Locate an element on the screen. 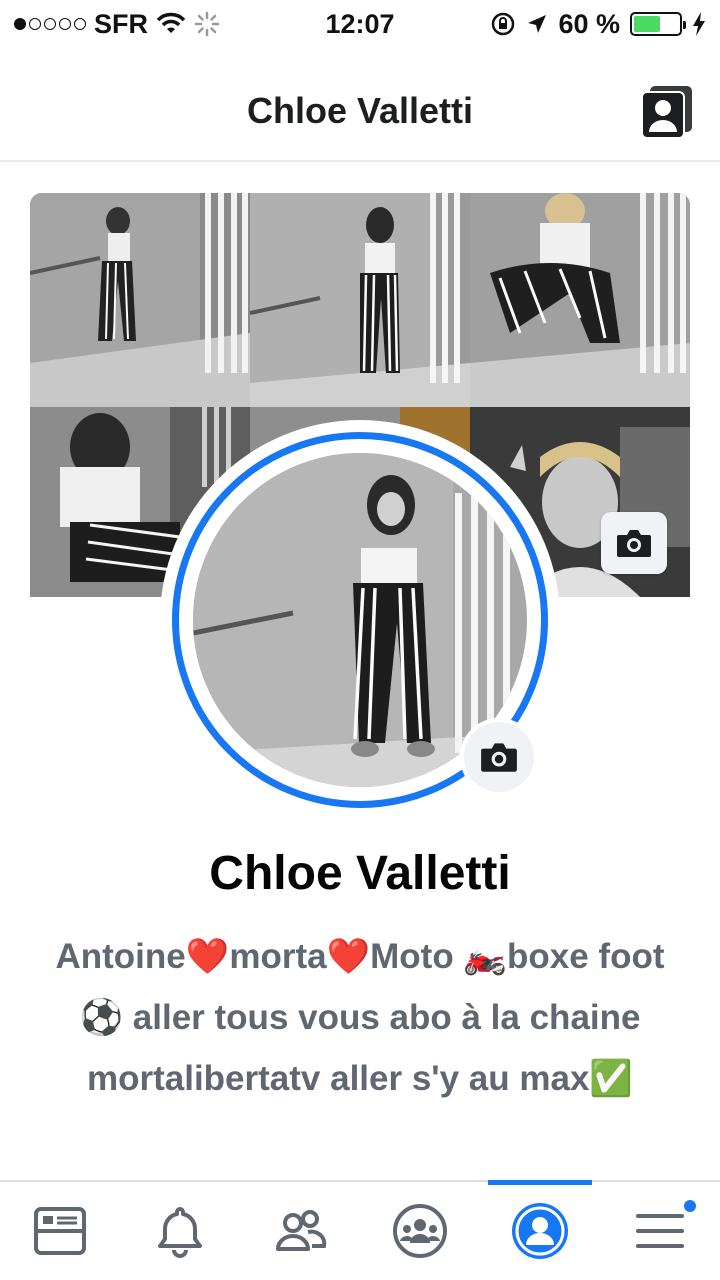 The height and width of the screenshot is (1280, 720). charging-bolt-icon is located at coordinates (699, 24).